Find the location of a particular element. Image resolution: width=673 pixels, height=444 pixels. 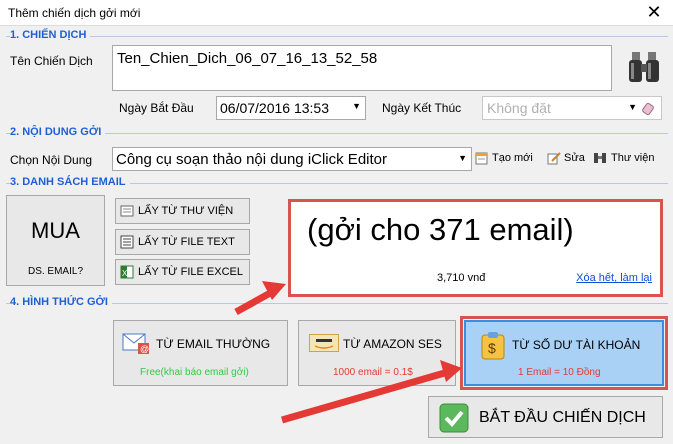

annotation-arrows is located at coordinates (348, 352).